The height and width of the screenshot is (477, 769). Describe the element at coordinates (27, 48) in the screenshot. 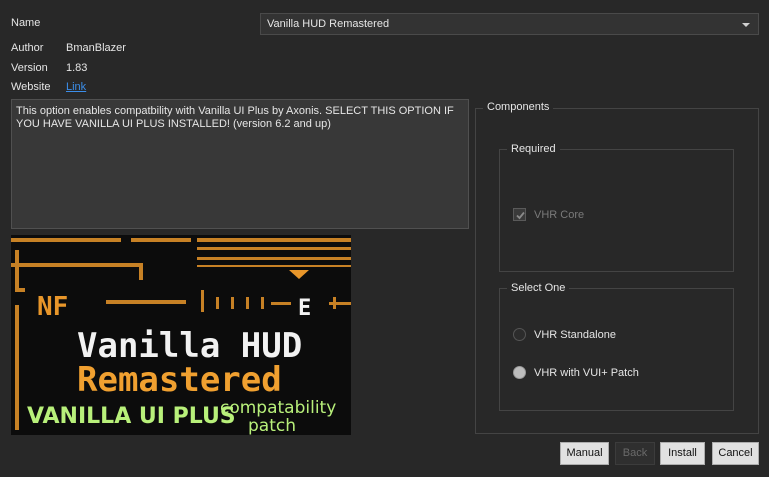

I see `author-label: Author` at that location.